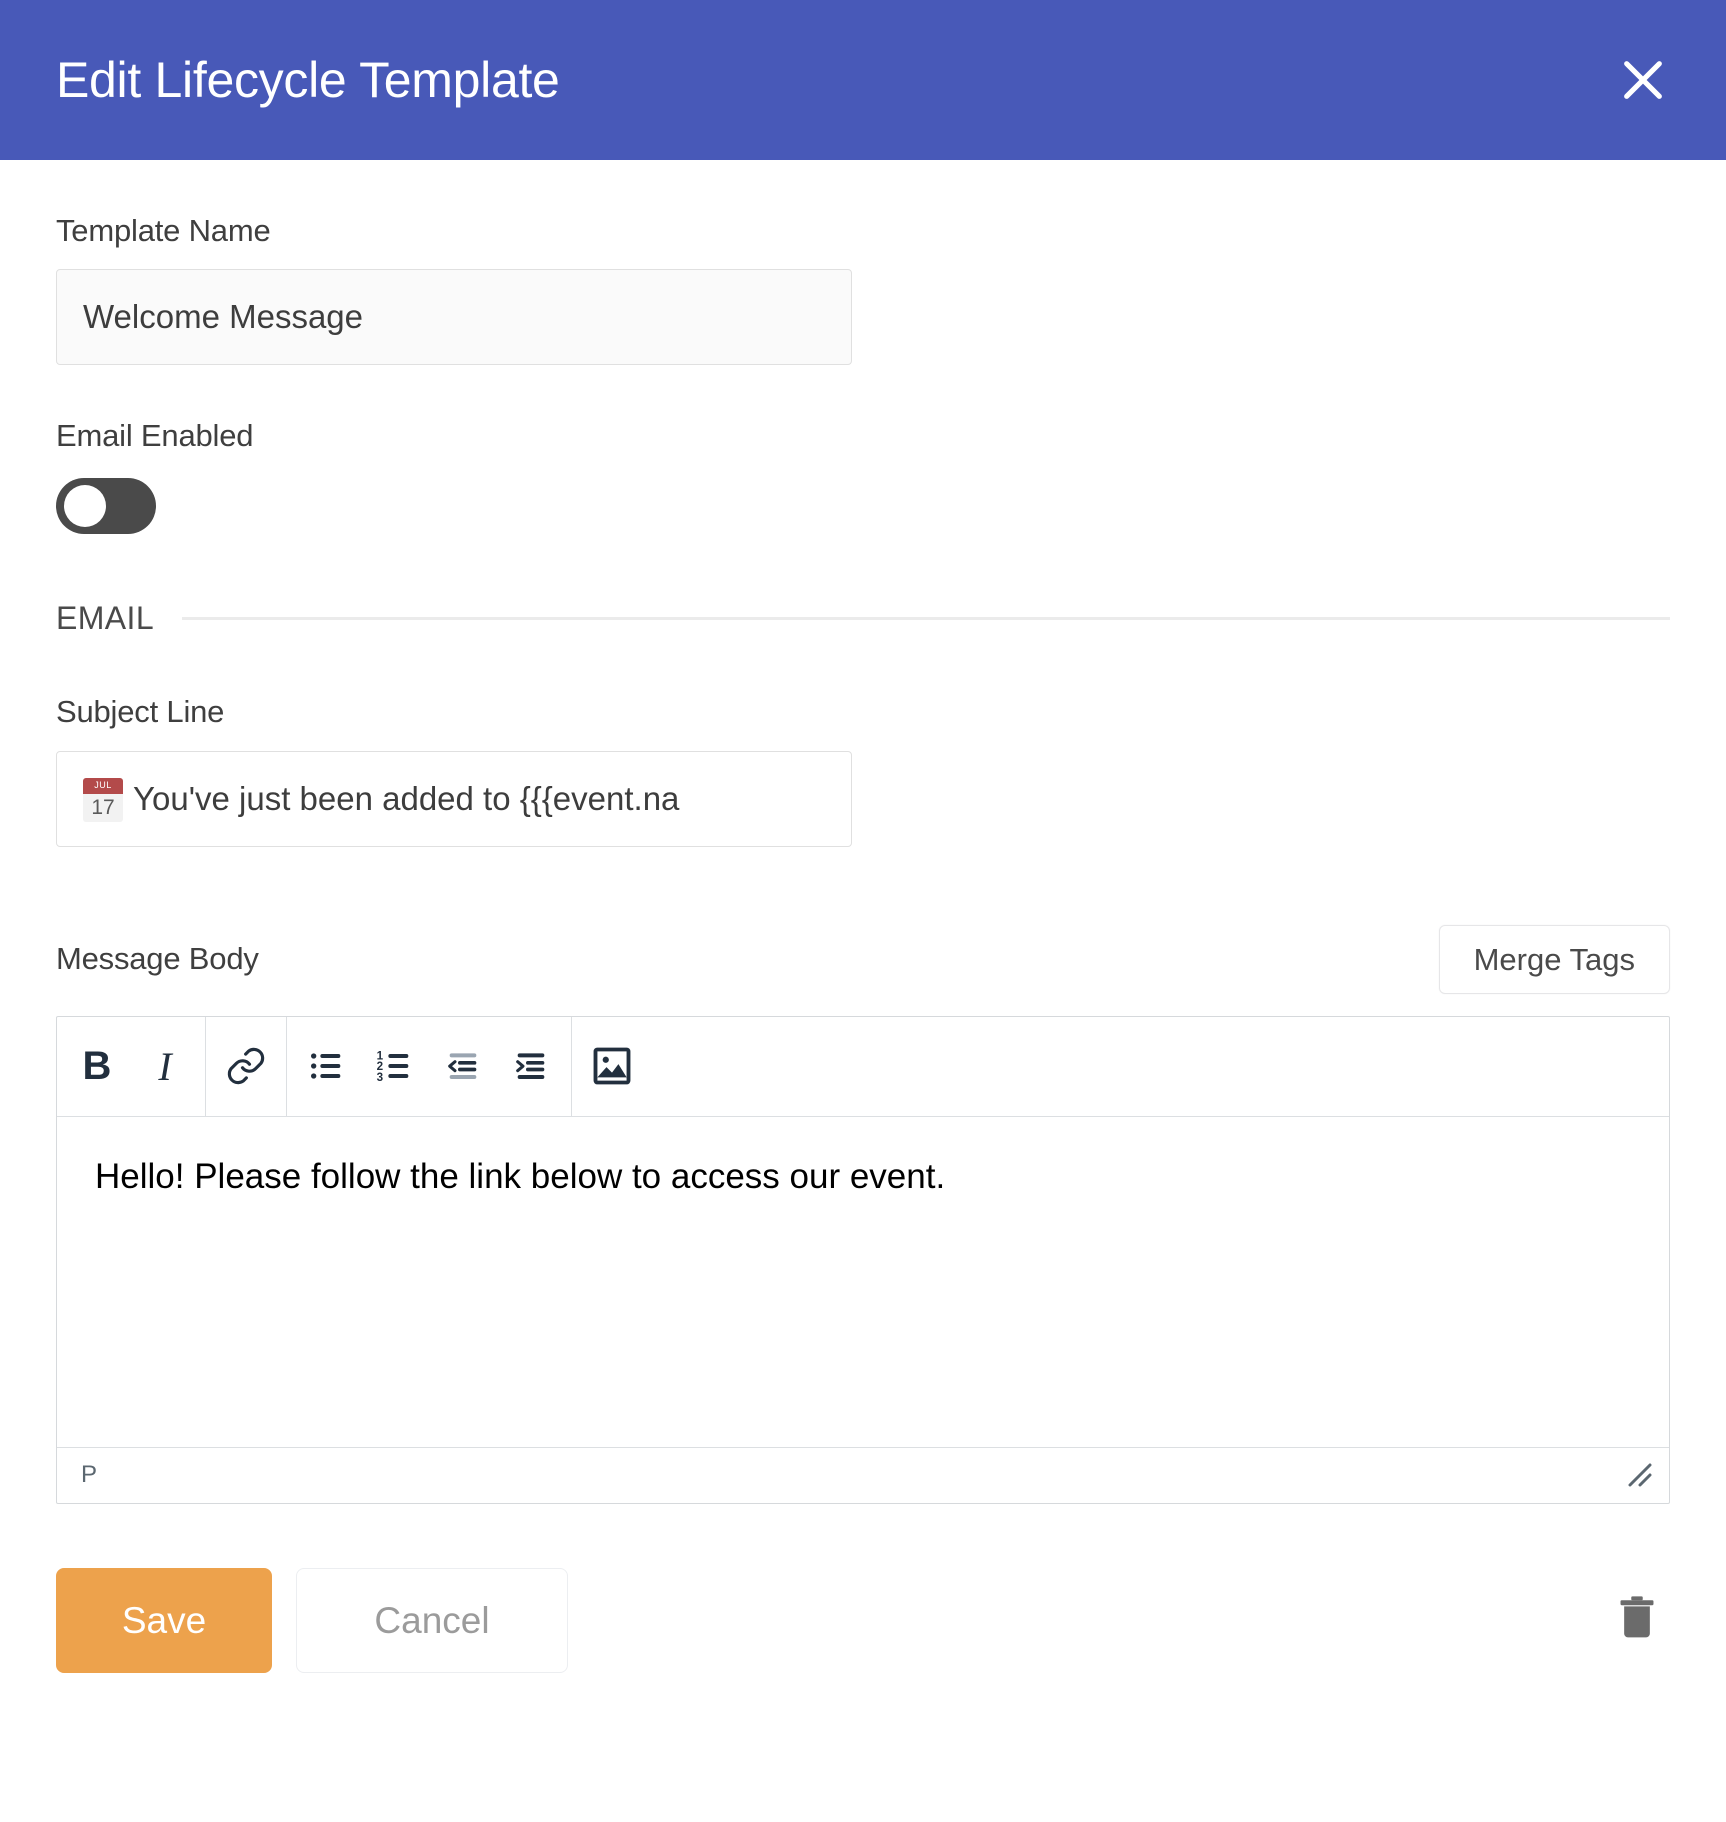 Image resolution: width=1726 pixels, height=1822 pixels. I want to click on subject-line-label: Subject Line, so click(140, 712).